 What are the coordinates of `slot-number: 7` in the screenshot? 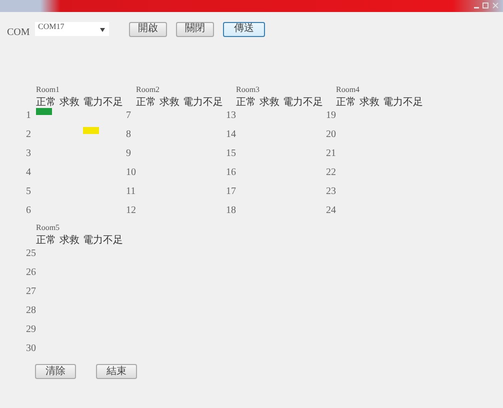 It's located at (129, 115).